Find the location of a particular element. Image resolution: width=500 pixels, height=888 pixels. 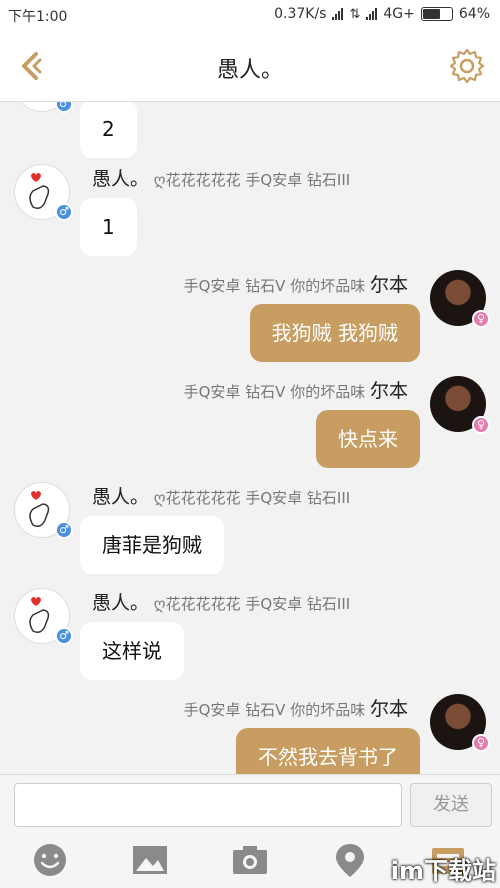

message-input is located at coordinates (208, 805).